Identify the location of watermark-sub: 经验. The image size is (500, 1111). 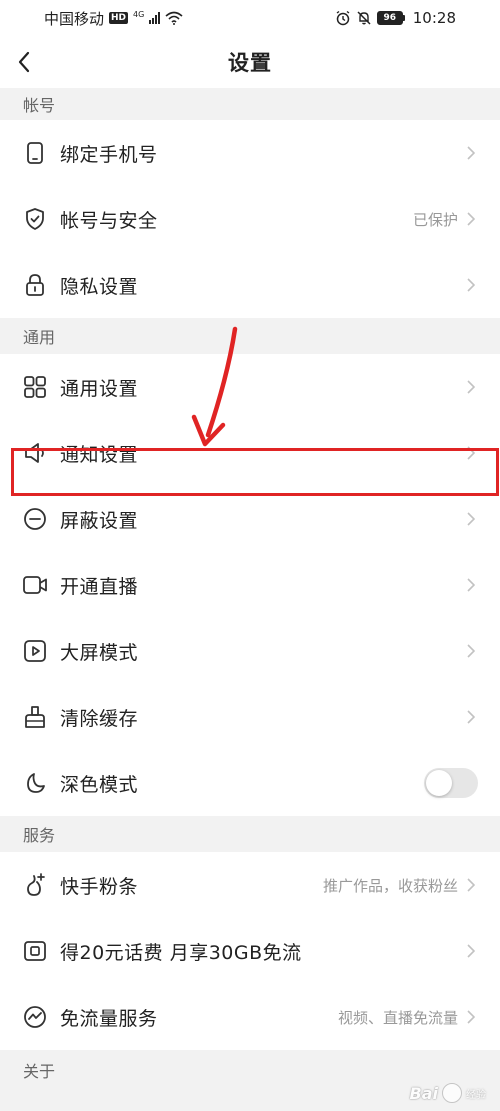
(476, 1095).